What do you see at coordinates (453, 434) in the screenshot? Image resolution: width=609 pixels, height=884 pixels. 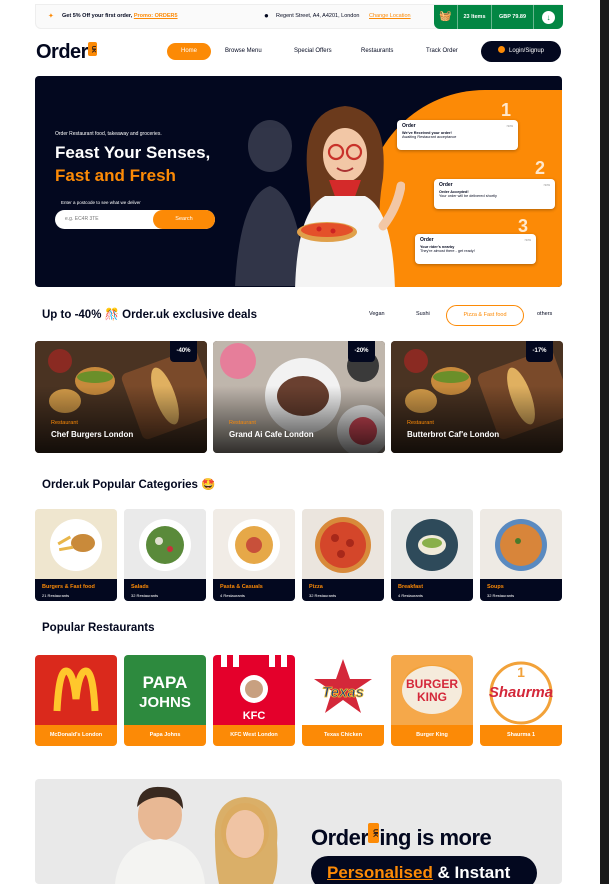 I see `deal-restaurant-name: Butterbrot Caf'e London` at bounding box center [453, 434].